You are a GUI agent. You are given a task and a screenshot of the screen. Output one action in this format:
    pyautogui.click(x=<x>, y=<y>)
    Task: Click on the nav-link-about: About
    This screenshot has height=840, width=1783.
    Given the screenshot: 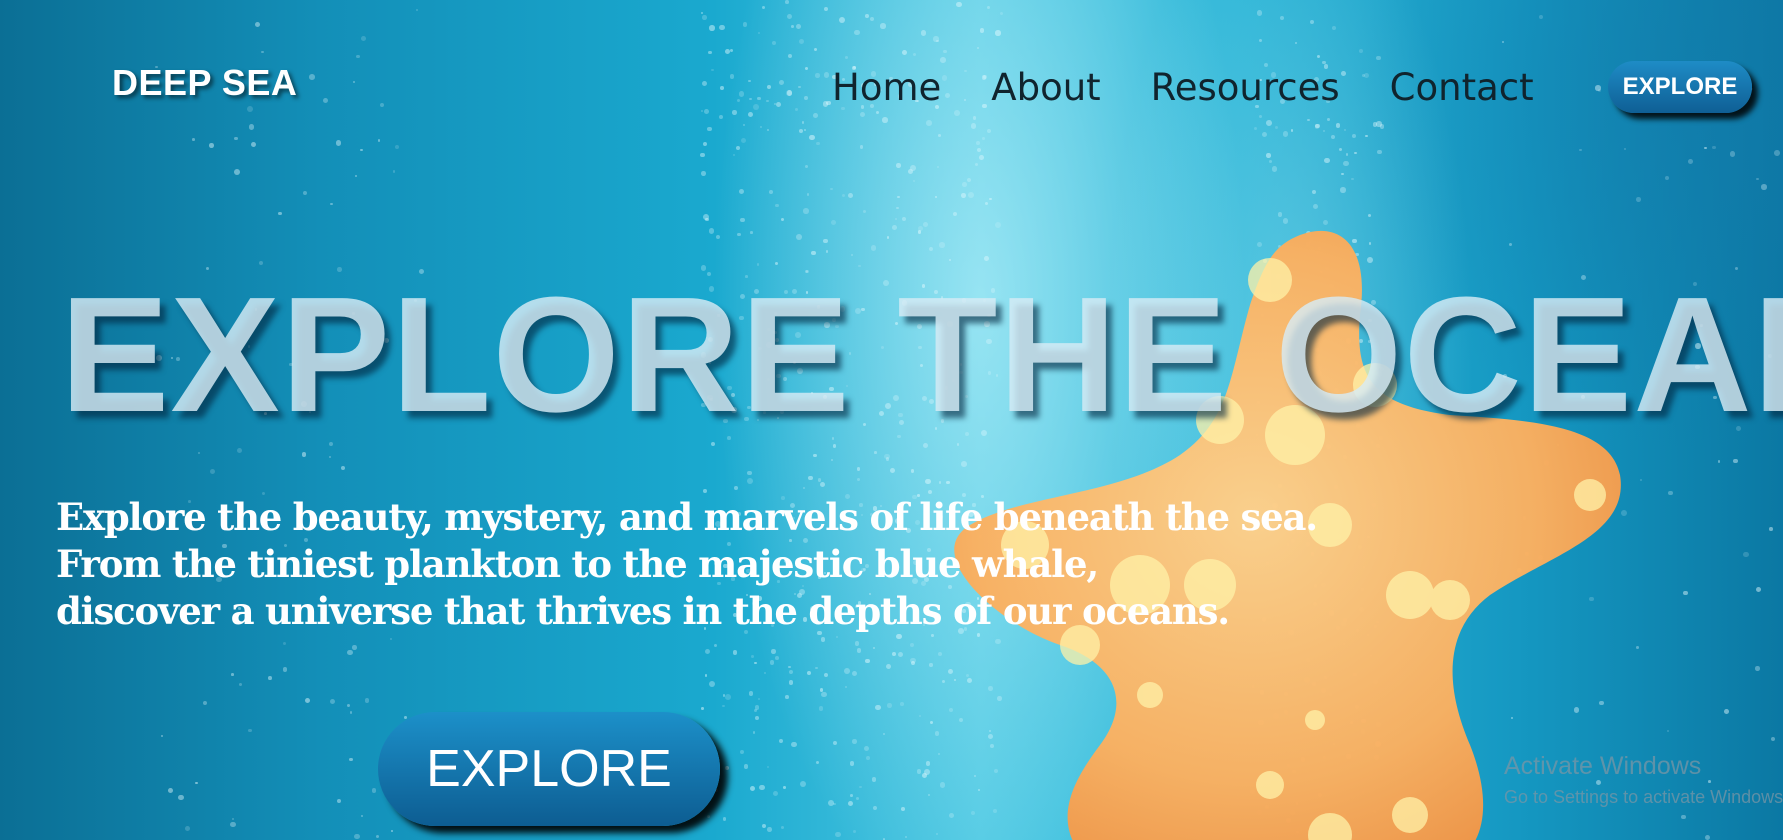 What is the action you would take?
    pyautogui.click(x=1045, y=87)
    